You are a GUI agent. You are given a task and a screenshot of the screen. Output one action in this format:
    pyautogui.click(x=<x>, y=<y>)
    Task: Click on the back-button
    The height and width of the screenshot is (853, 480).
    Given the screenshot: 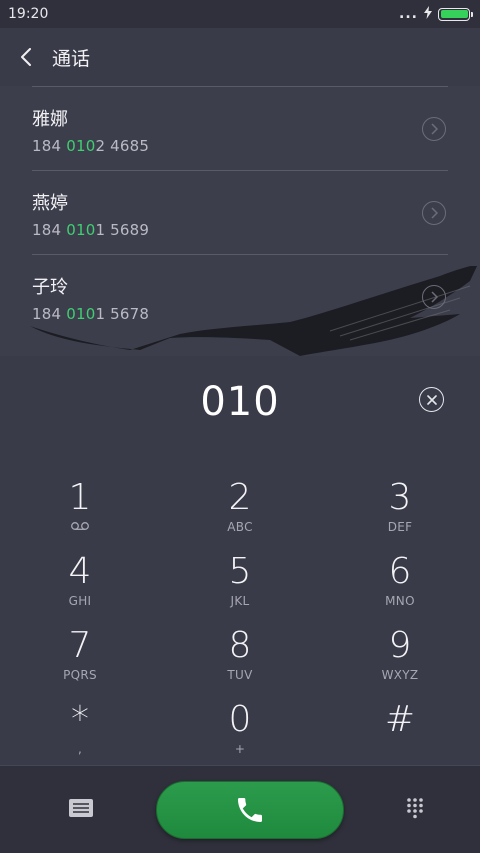 What is the action you would take?
    pyautogui.click(x=26, y=57)
    